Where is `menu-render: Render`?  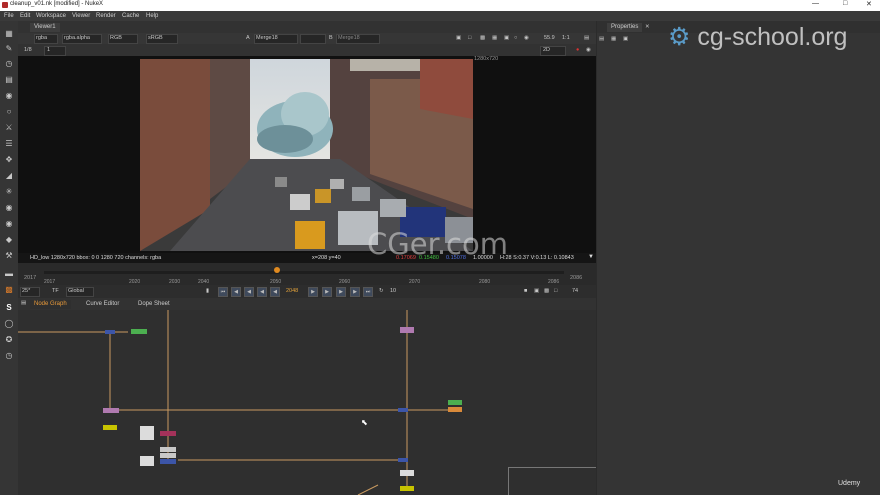
menu-render: Render is located at coordinates (106, 16).